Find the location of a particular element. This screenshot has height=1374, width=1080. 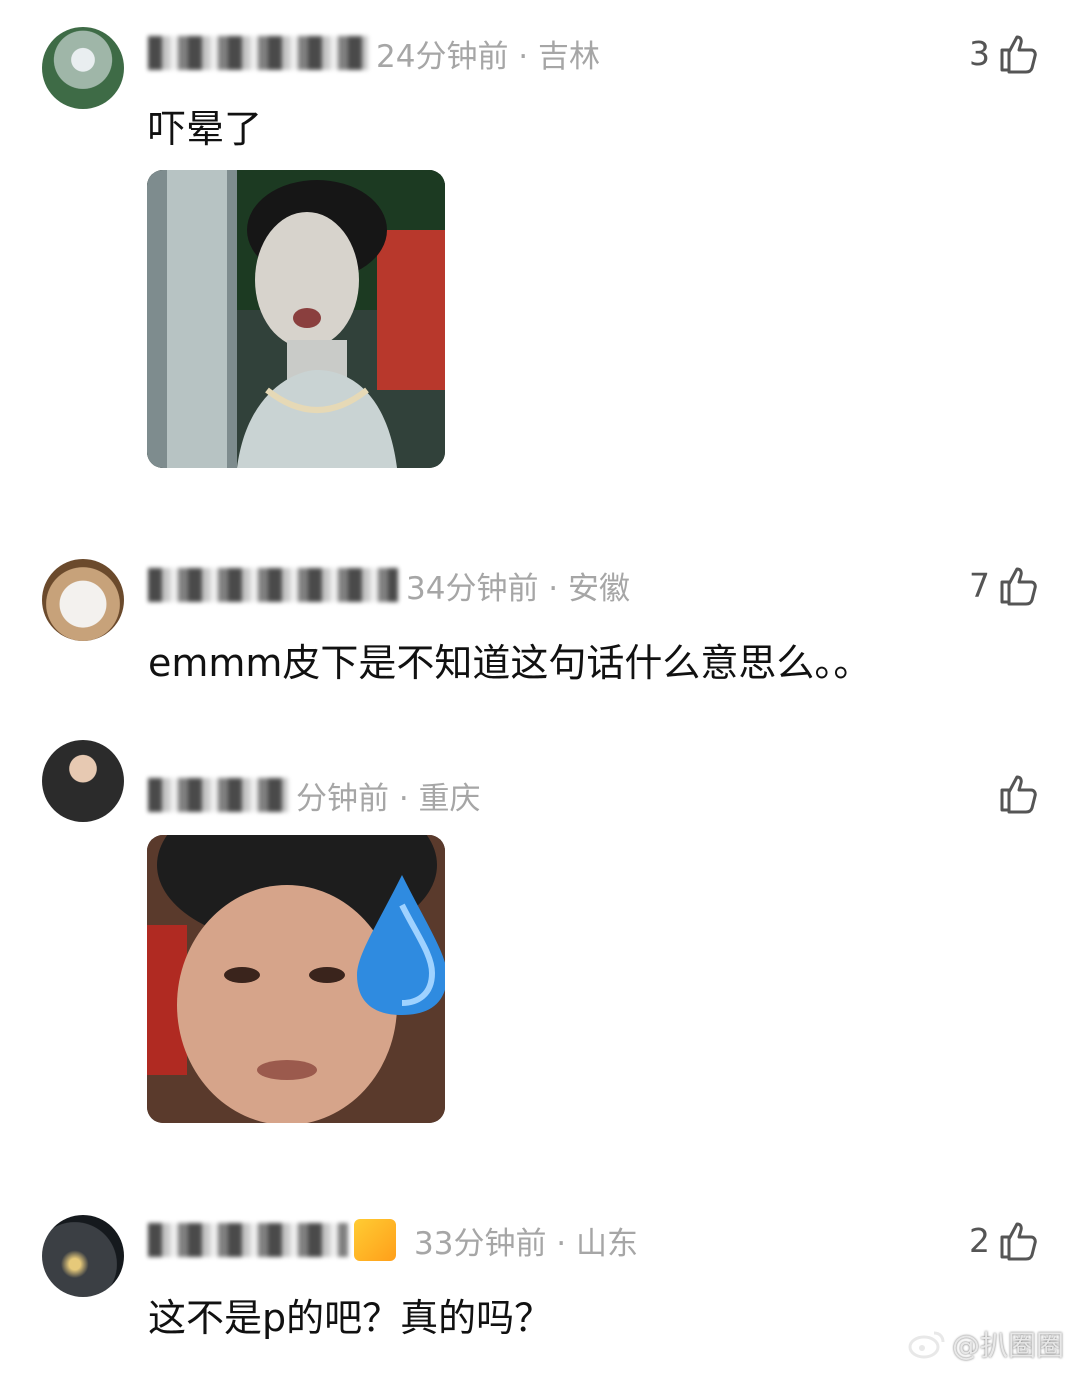

comment-header: 33分钟前 · 山东 is located at coordinates (393, 1240).